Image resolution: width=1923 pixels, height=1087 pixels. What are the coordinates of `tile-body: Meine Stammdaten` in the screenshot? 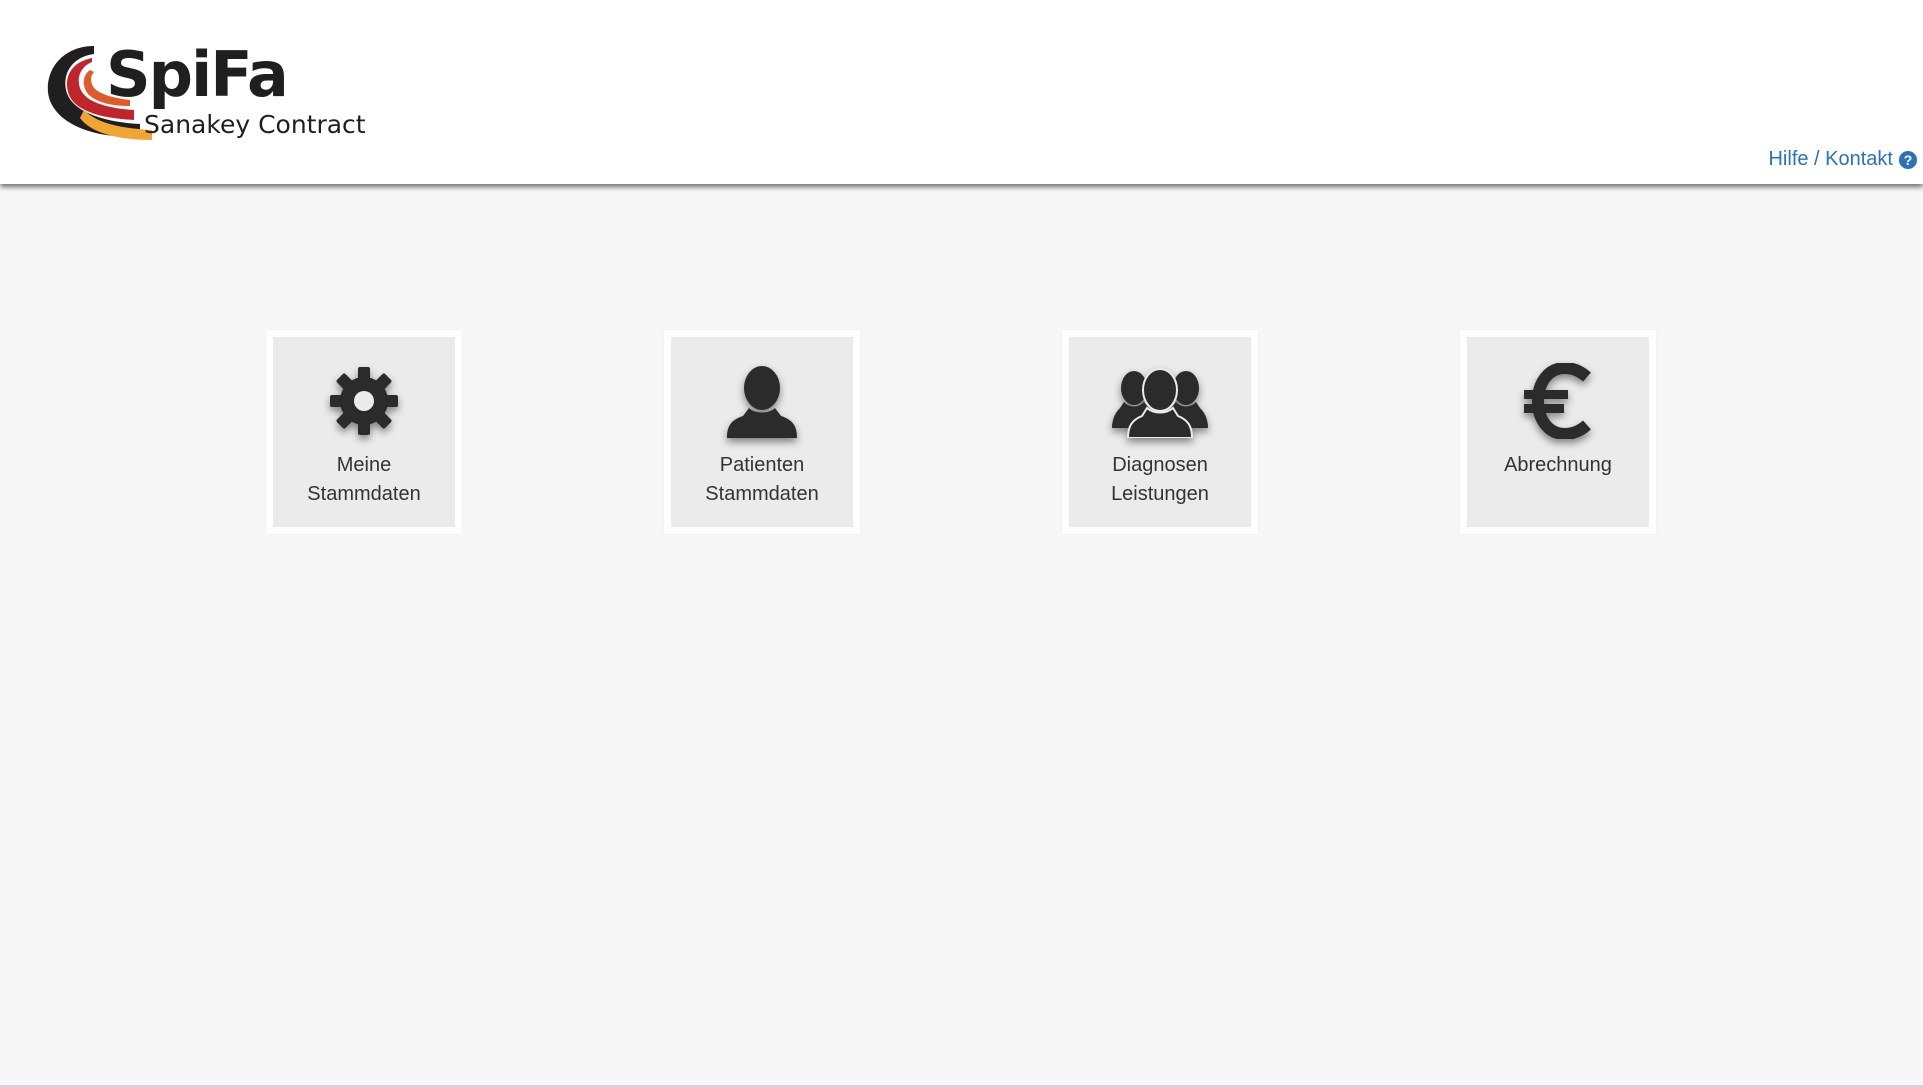 It's located at (364, 432).